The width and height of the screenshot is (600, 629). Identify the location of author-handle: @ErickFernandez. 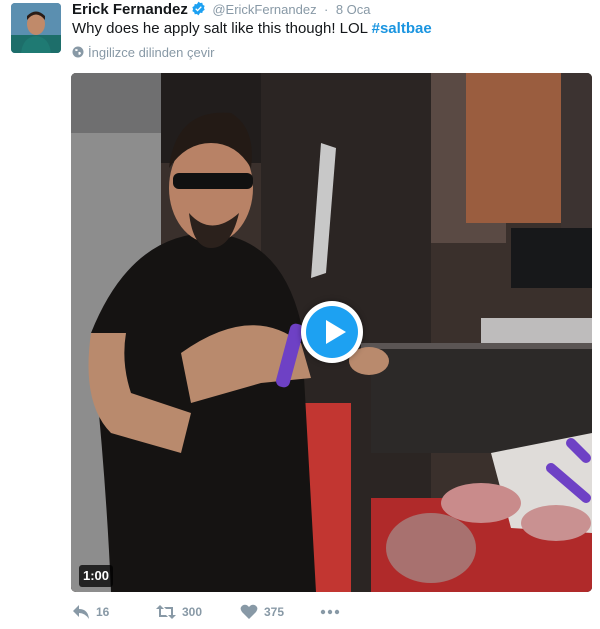
(264, 9).